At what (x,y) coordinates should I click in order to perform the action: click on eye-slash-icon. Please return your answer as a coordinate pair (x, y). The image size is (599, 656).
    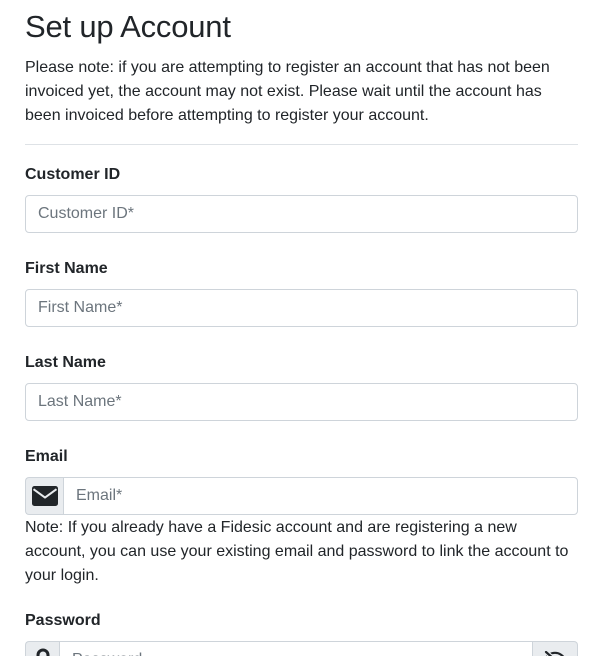
    Looking at the image, I should click on (555, 648).